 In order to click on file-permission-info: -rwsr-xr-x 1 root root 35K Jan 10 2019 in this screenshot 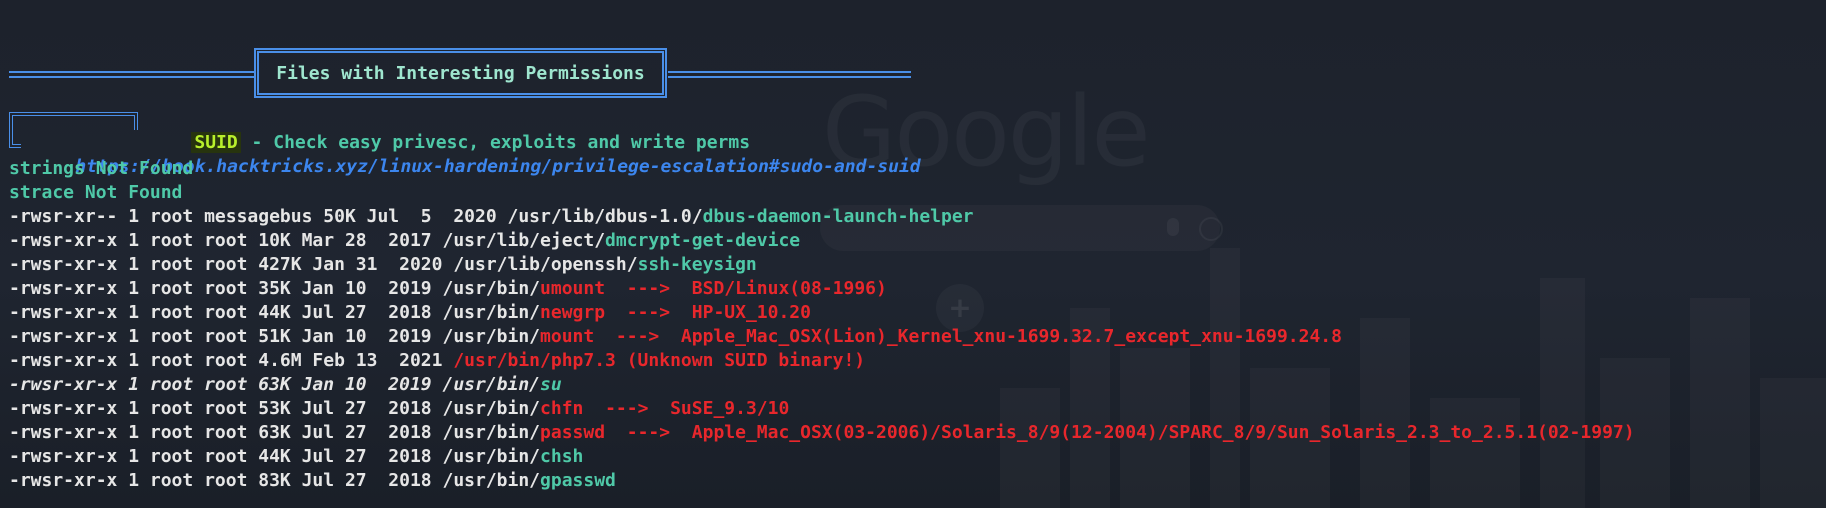, I will do `click(226, 288)`.